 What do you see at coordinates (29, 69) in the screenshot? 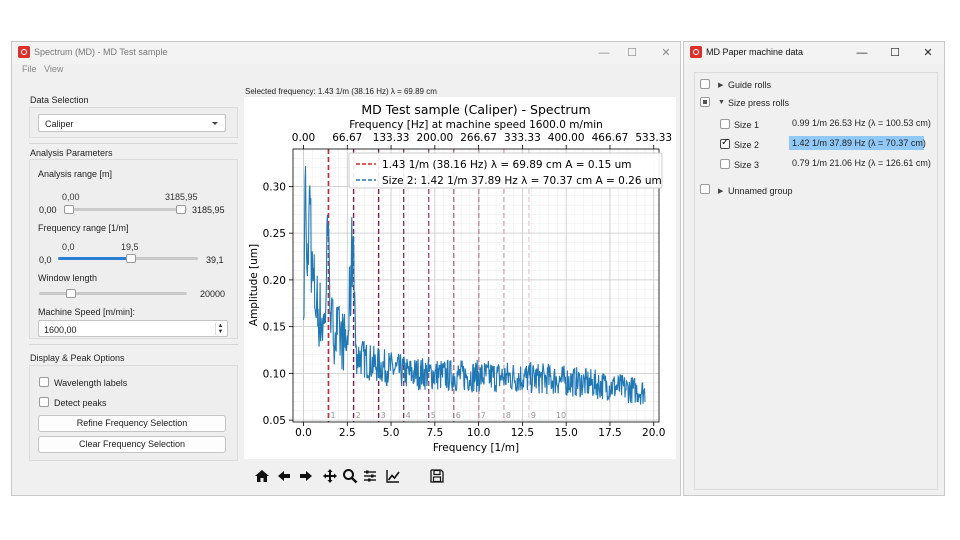
I see `menu-file: File` at bounding box center [29, 69].